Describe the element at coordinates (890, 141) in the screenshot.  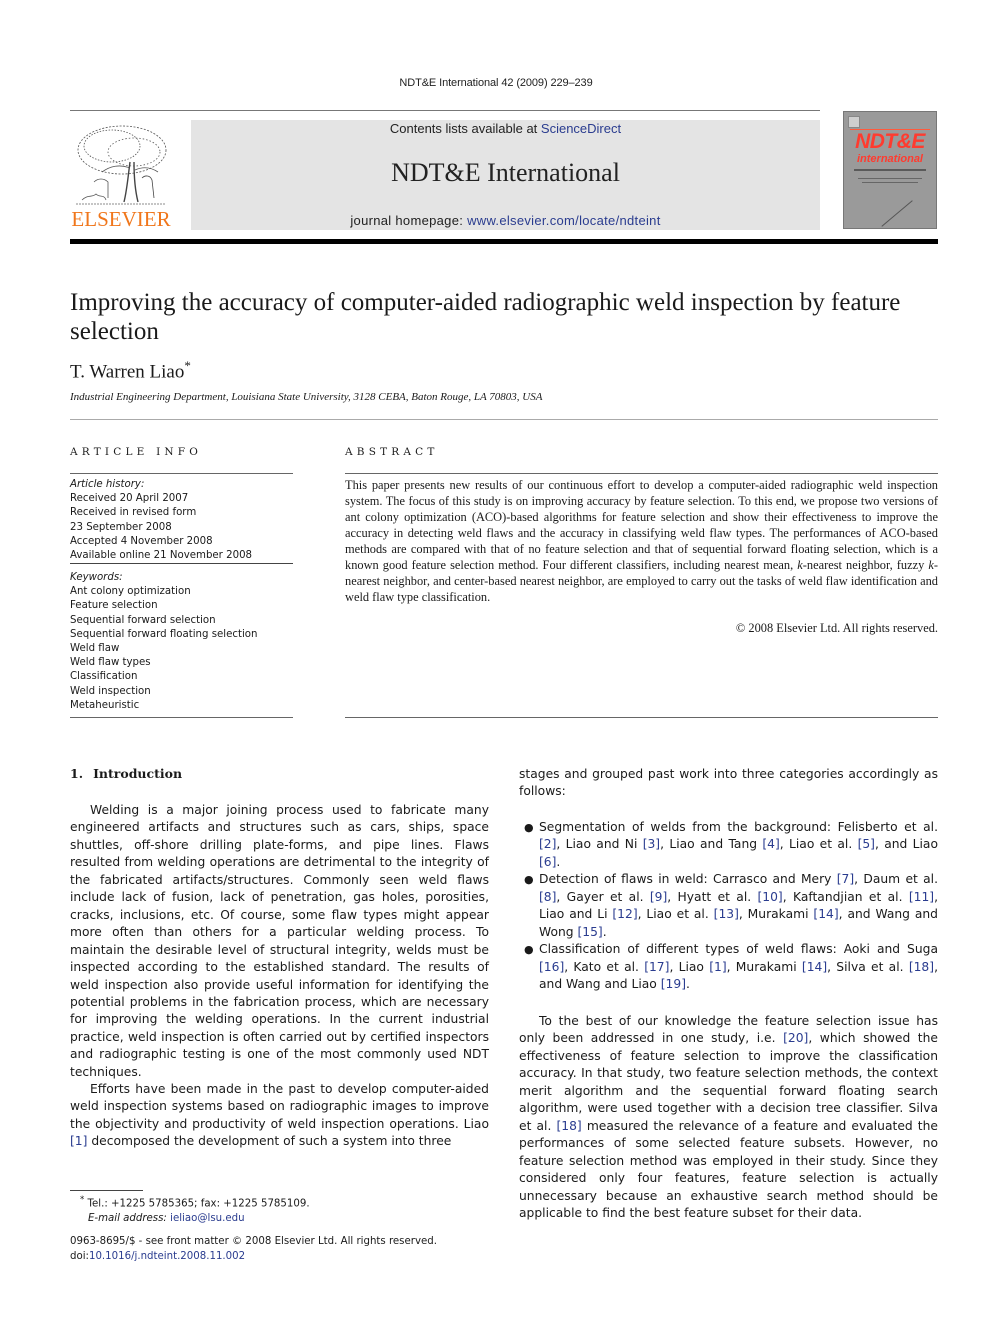
I see `cover-title: NDT&E` at that location.